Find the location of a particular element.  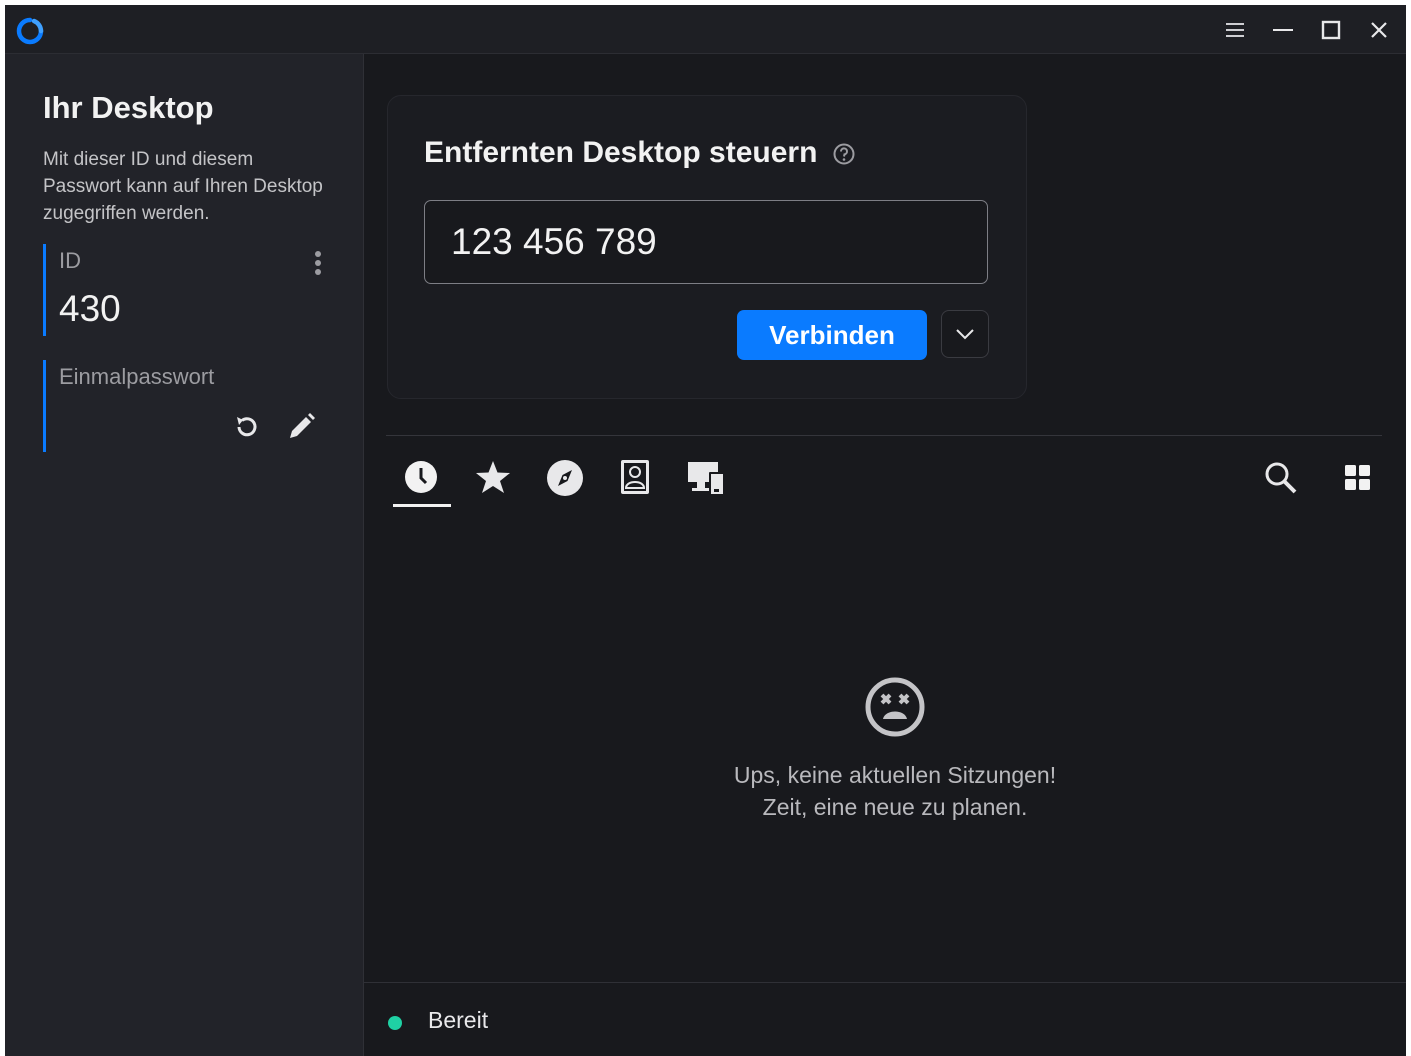

search-icon is located at coordinates (1281, 478).